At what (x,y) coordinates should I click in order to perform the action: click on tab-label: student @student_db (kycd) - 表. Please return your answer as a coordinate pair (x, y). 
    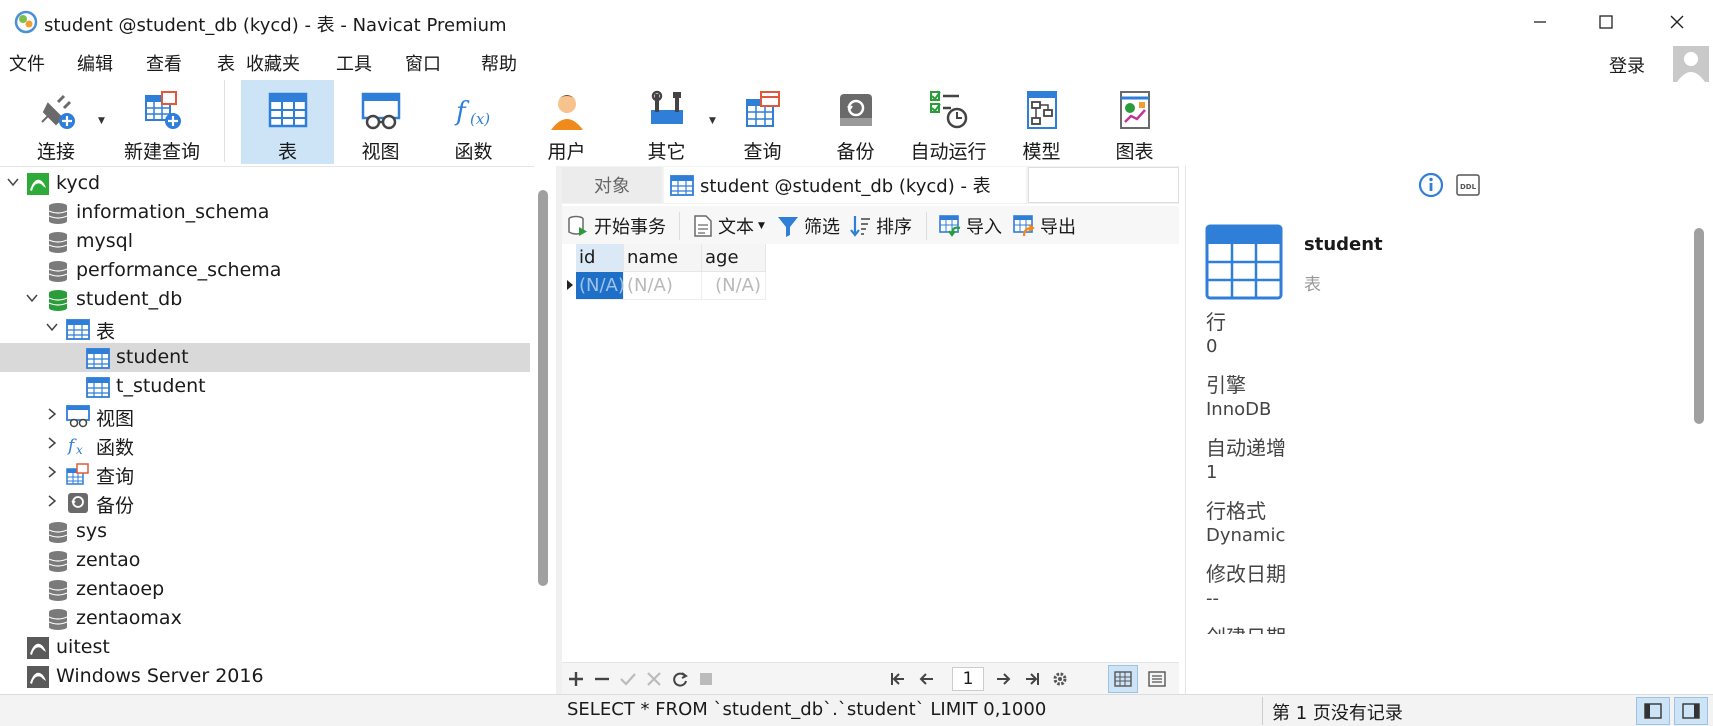
    Looking at the image, I should click on (845, 186).